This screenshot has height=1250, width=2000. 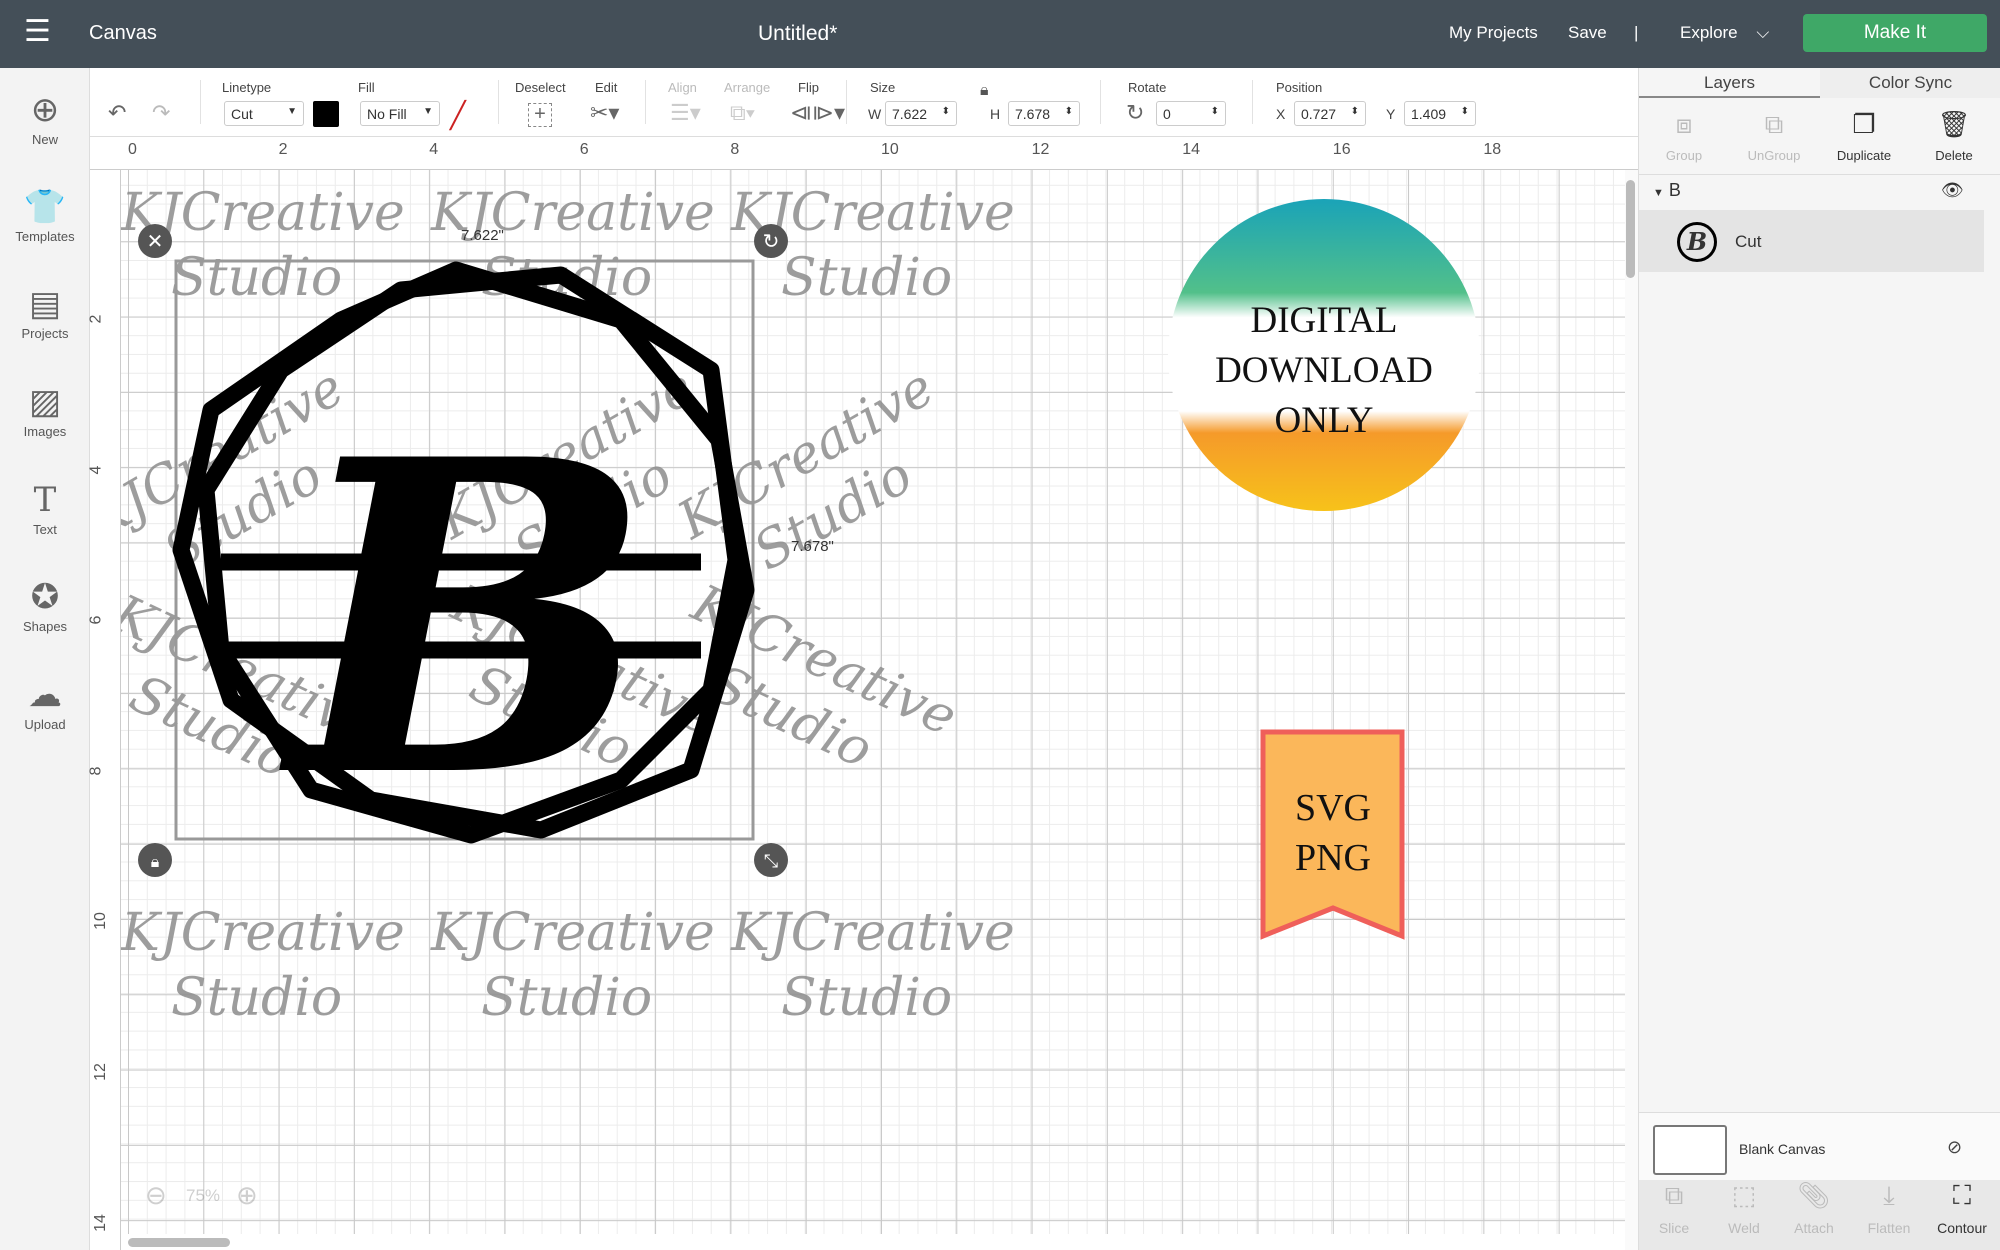 I want to click on flip-icon: ⧏⧐▾, so click(x=817, y=113).